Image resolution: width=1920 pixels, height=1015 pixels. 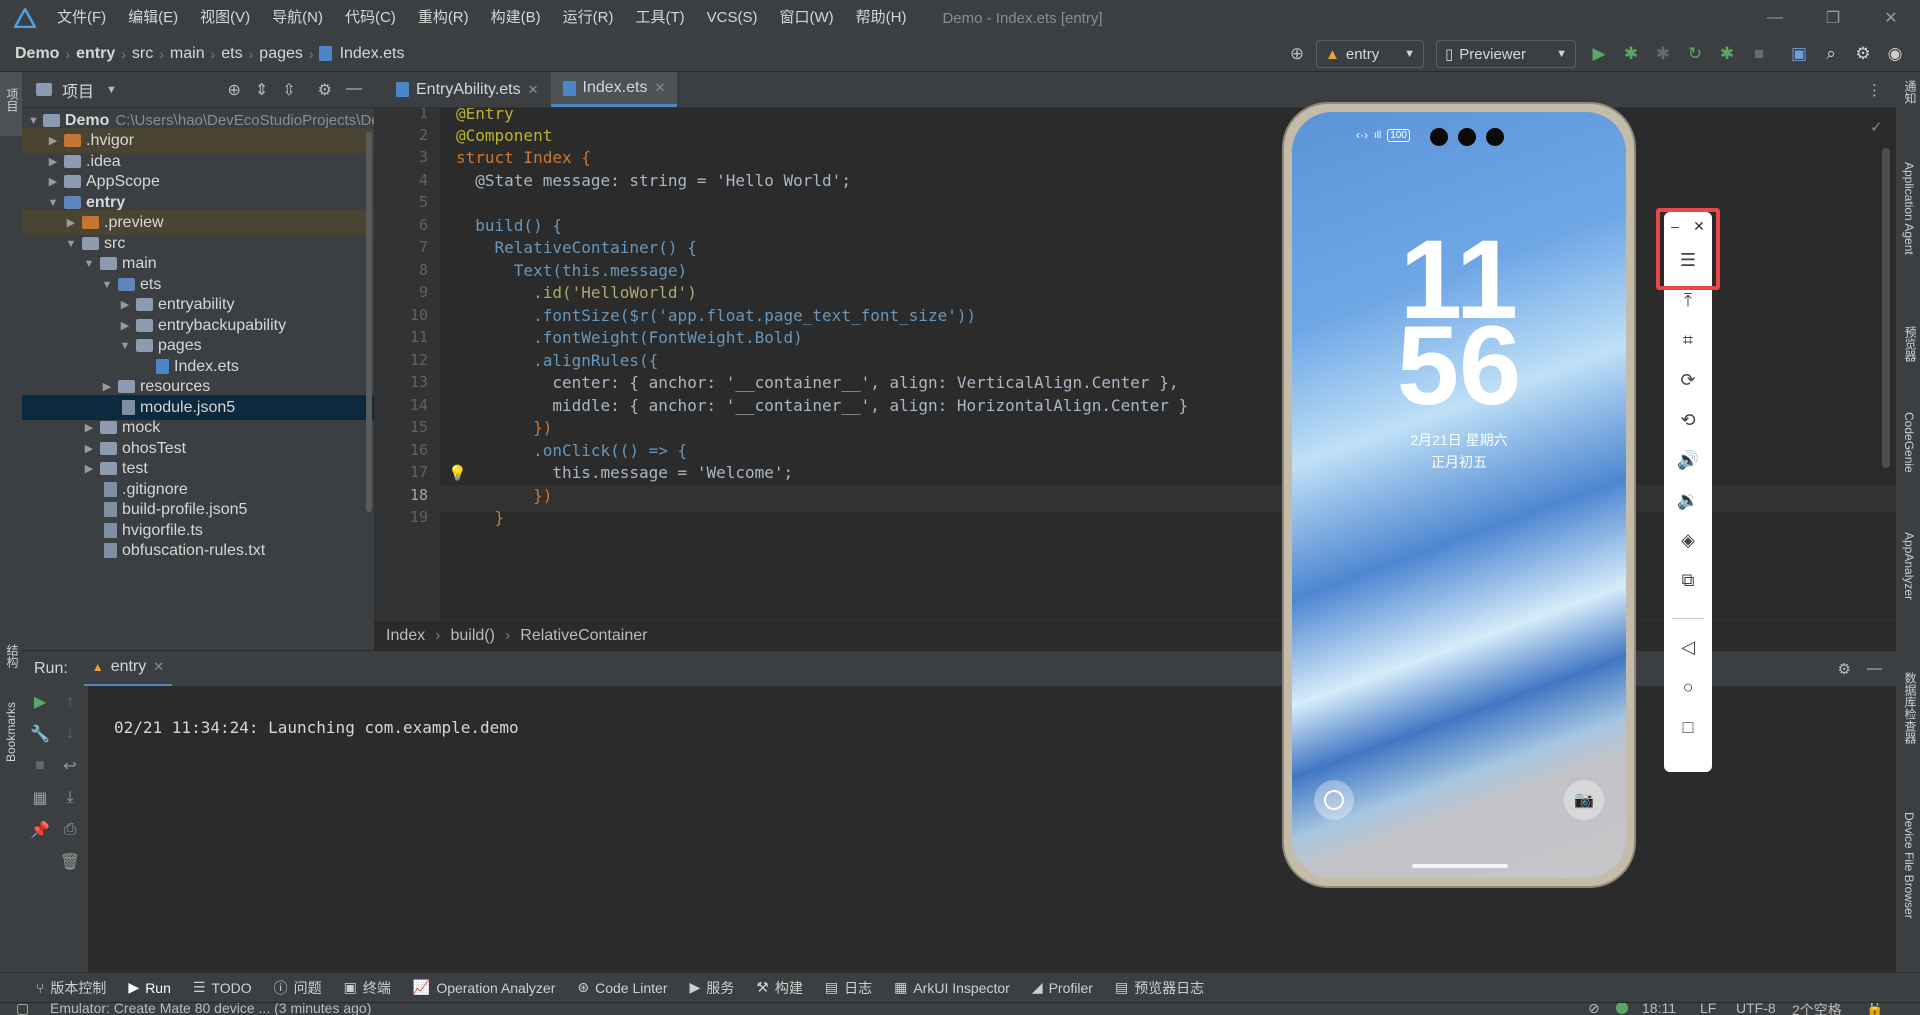 What do you see at coordinates (472, 636) in the screenshot?
I see `crumb-build: build()` at bounding box center [472, 636].